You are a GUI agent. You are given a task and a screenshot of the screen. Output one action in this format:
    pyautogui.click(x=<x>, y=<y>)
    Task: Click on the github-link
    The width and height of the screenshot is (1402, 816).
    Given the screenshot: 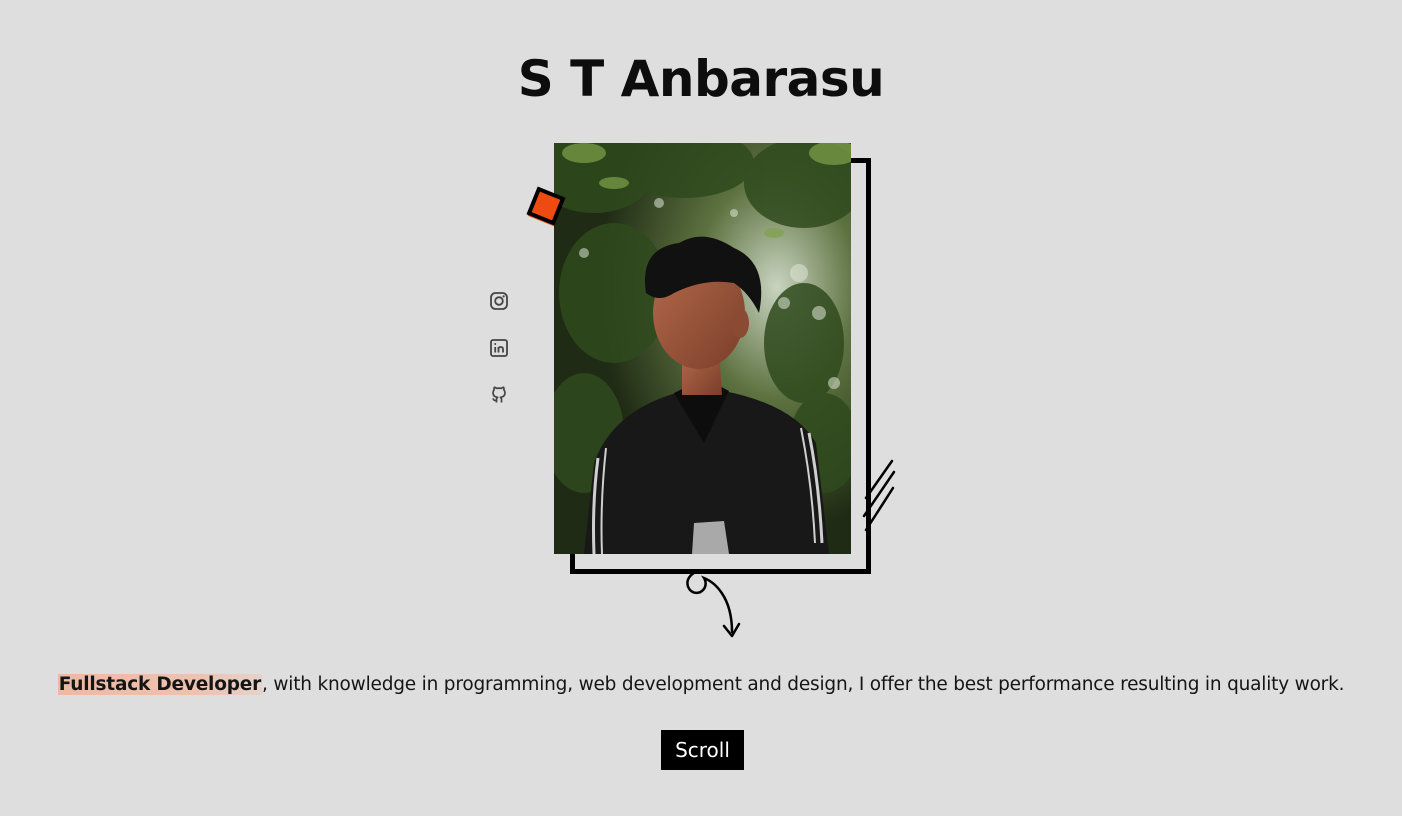 What is the action you would take?
    pyautogui.click(x=499, y=395)
    